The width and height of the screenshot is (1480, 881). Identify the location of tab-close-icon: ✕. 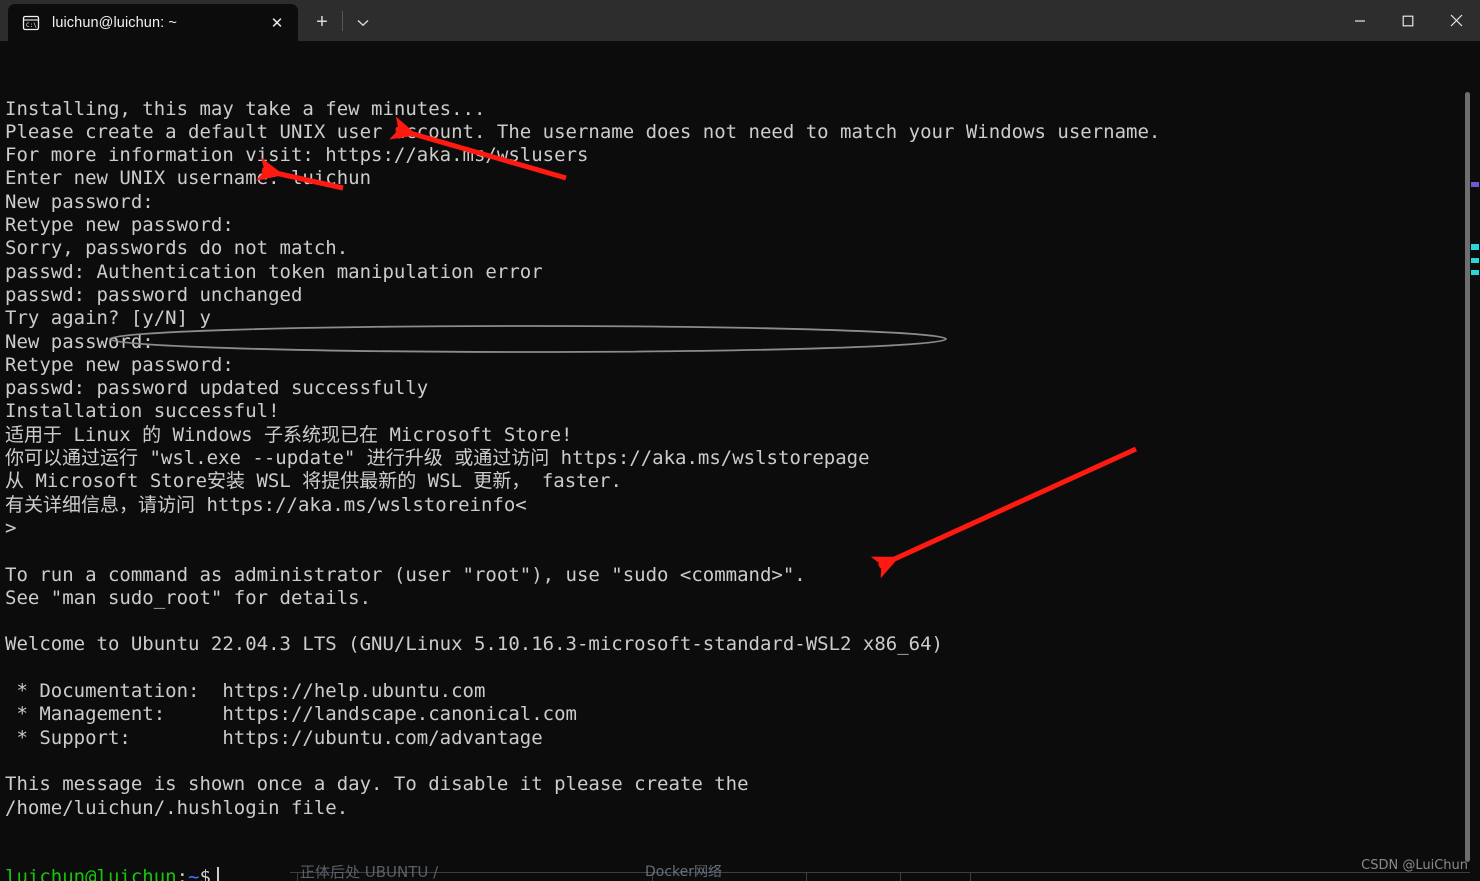
(277, 23).